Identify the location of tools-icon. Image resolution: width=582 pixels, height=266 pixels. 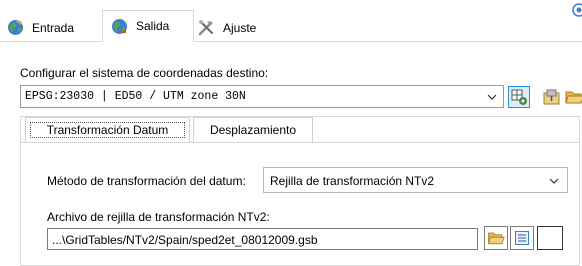
(205, 28).